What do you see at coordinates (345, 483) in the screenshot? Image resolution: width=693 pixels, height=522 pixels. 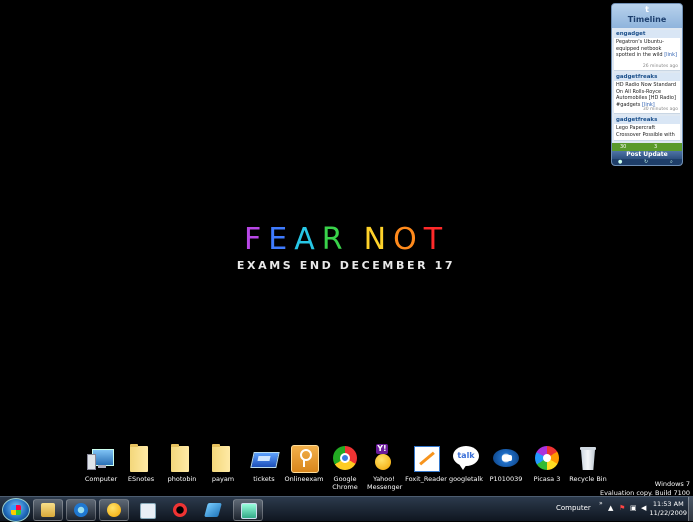 I see `icon-label: Google Chrome` at bounding box center [345, 483].